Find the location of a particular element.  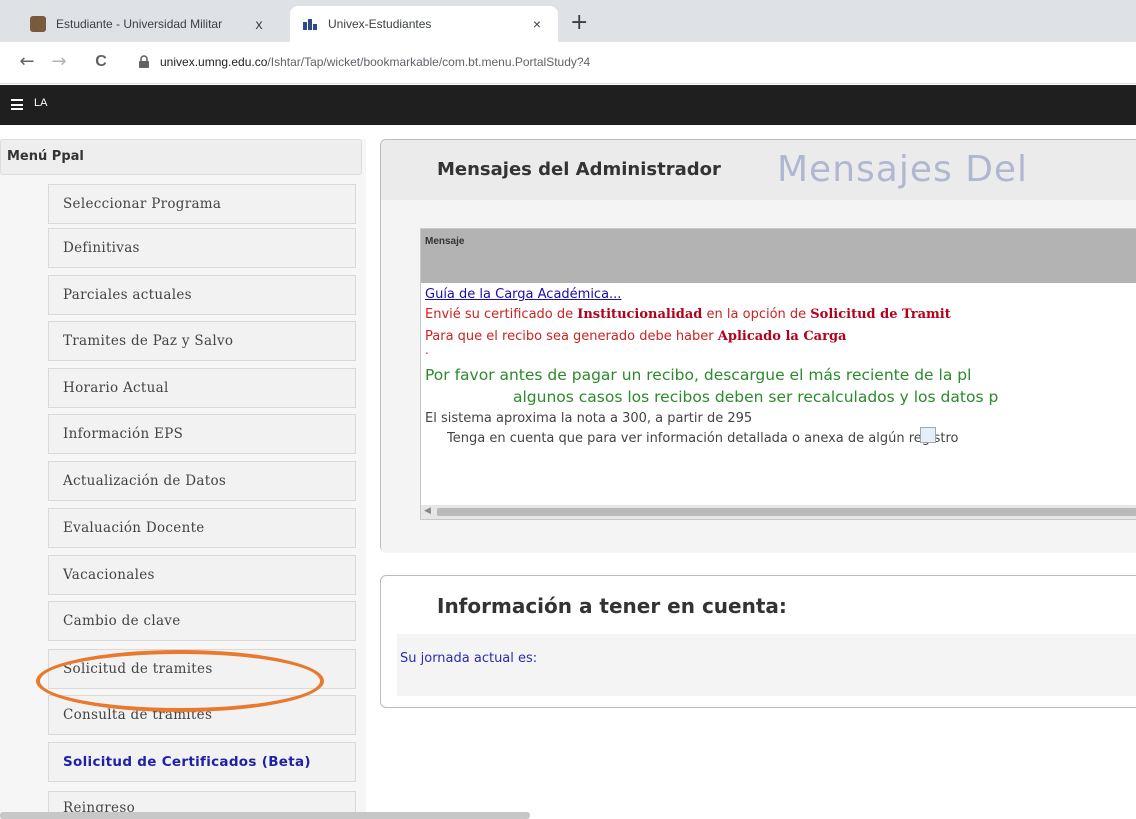

scrollbar-thumb is located at coordinates (786, 512).